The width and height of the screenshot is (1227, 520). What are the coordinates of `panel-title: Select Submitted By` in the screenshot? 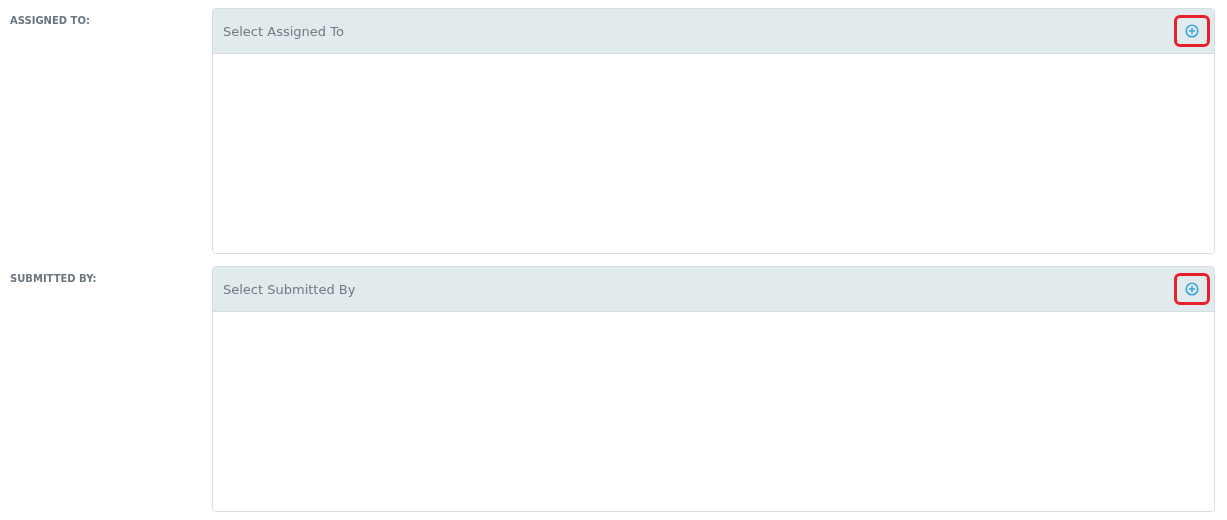 It's located at (289, 289).